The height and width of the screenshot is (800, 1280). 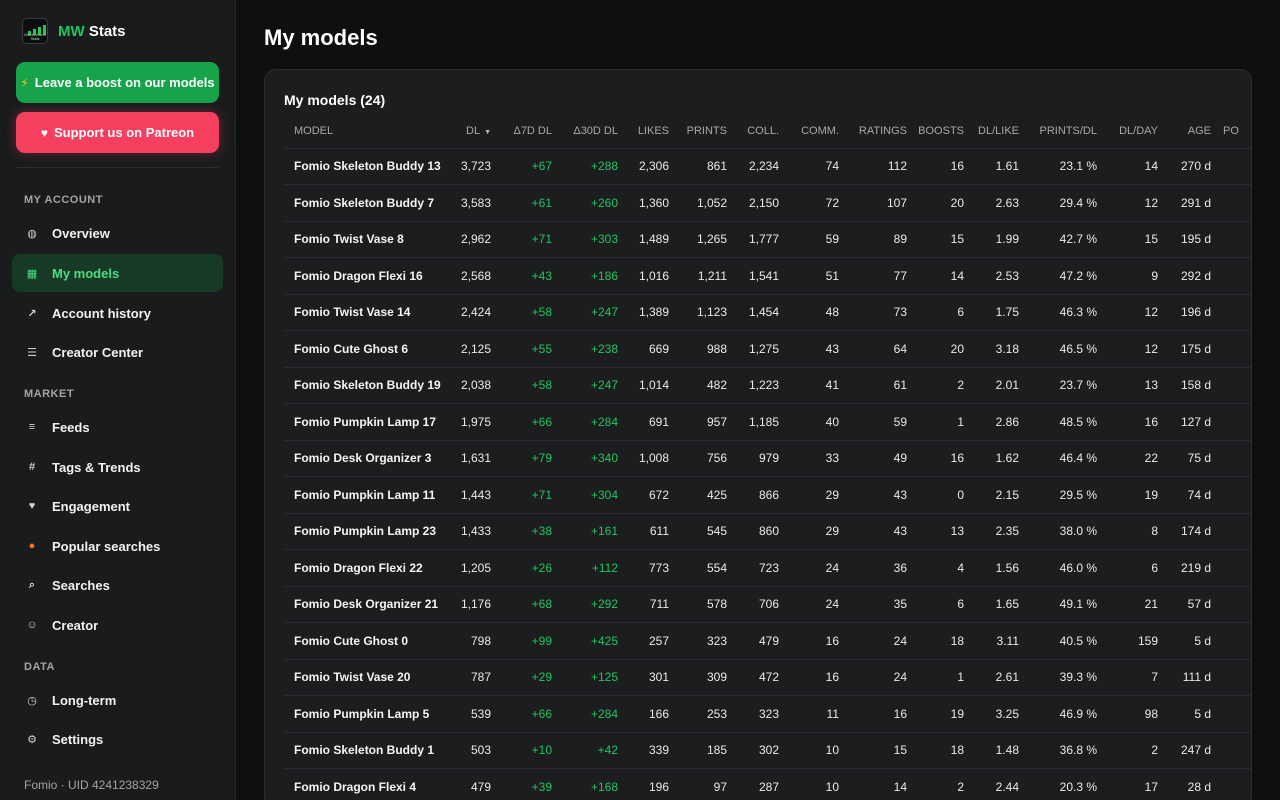 What do you see at coordinates (32, 546) in the screenshot?
I see `flame-icon: ●` at bounding box center [32, 546].